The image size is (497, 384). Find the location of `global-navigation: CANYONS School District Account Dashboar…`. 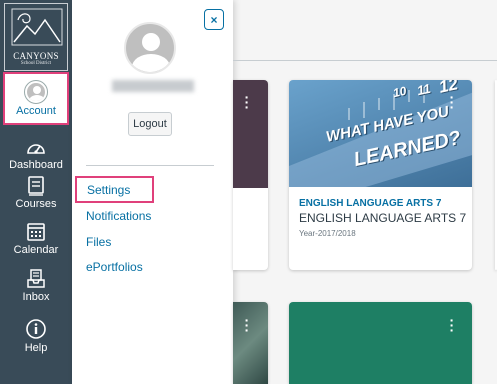

global-navigation: CANYONS School District Account Dashboar… is located at coordinates (36, 192).